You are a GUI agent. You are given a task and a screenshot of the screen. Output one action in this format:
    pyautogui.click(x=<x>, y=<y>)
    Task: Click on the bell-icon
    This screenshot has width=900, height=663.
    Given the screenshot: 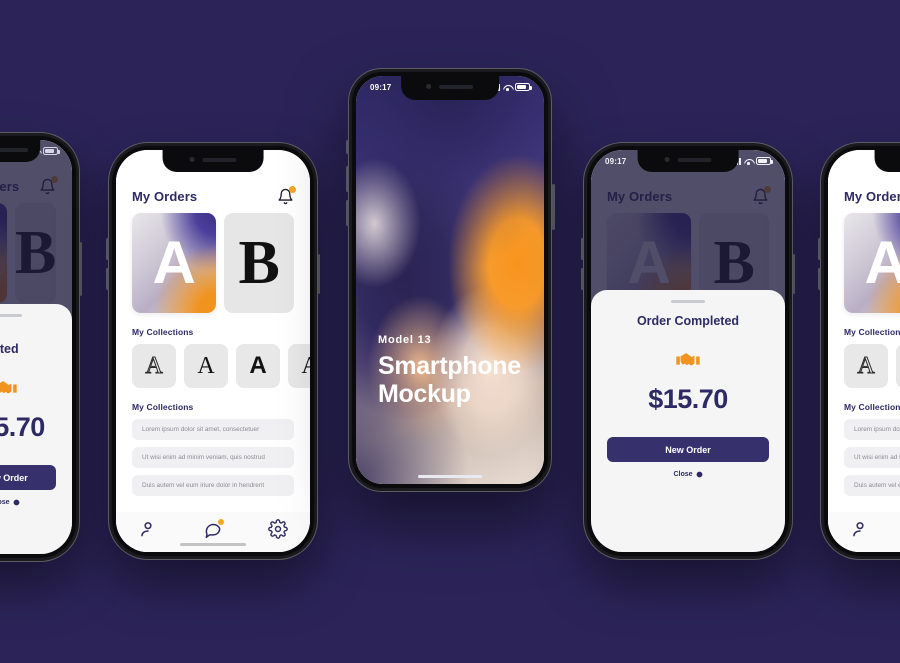 What is the action you would take?
    pyautogui.click(x=286, y=195)
    